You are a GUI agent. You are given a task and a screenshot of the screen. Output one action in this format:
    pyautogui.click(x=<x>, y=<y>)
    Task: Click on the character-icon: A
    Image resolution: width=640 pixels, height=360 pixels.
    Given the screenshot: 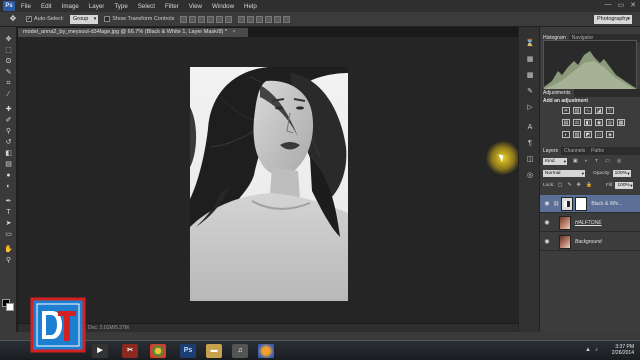 What is the action you would take?
    pyautogui.click(x=530, y=127)
    